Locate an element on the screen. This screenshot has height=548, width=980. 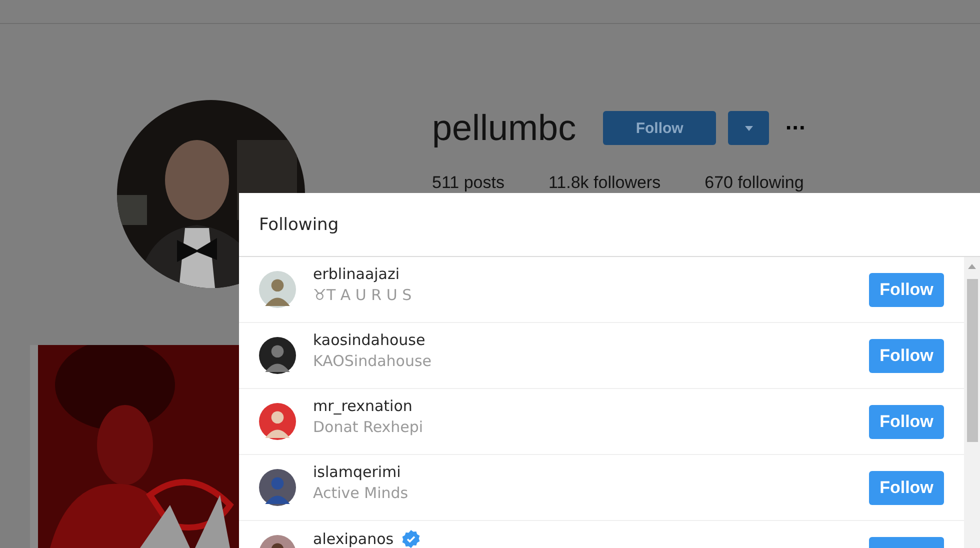
full-name: ♉T A U R U S is located at coordinates (363, 295).